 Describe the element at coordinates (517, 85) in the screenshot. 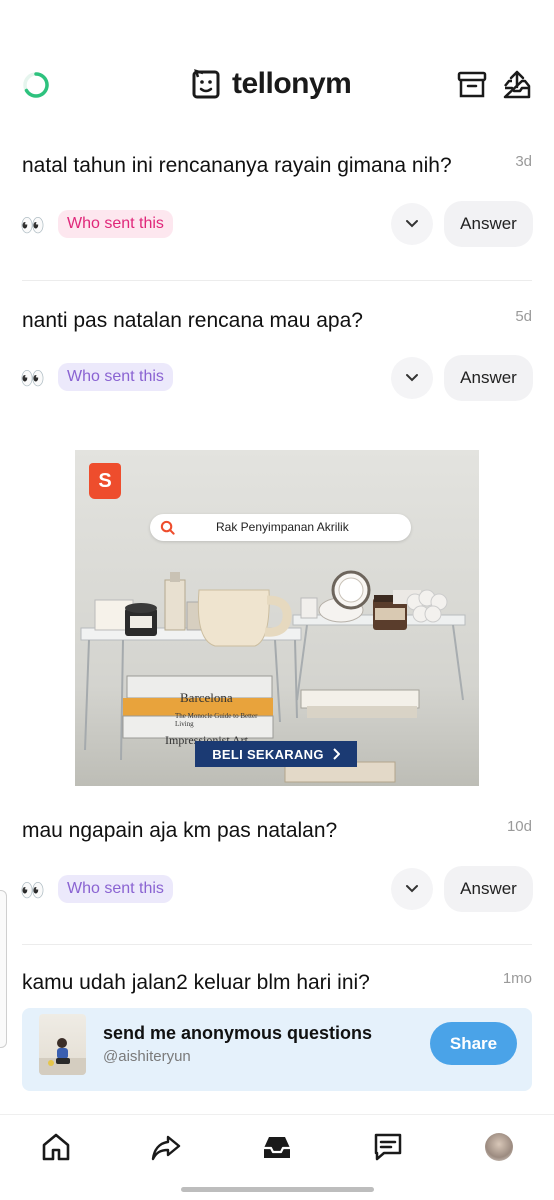

I see `share-inbox-icon` at that location.